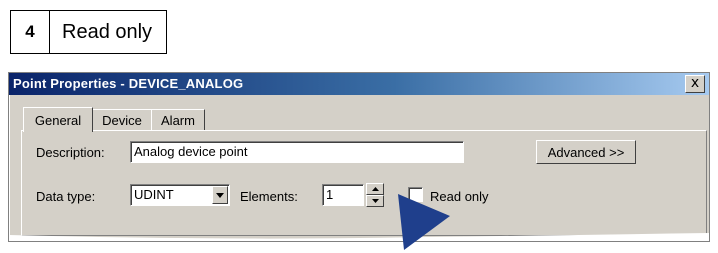 Image resolution: width=718 pixels, height=253 pixels. What do you see at coordinates (359, 84) in the screenshot?
I see `dialog-title-bar: Point Properties - DEVICE_ANALOG x` at bounding box center [359, 84].